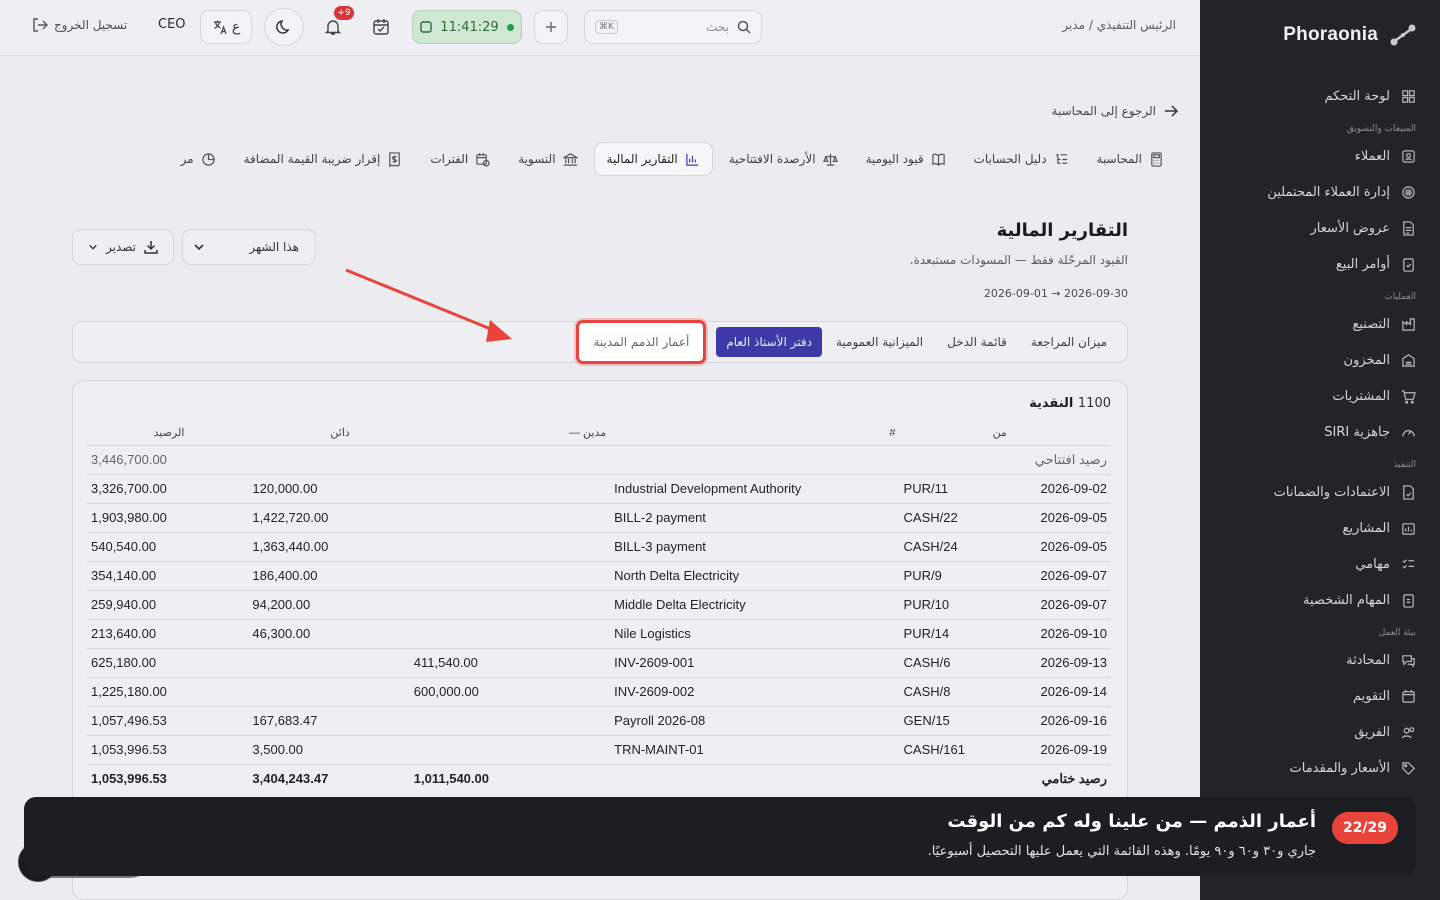 The width and height of the screenshot is (1440, 900). I want to click on work-timer: 11:41:29, so click(467, 27).